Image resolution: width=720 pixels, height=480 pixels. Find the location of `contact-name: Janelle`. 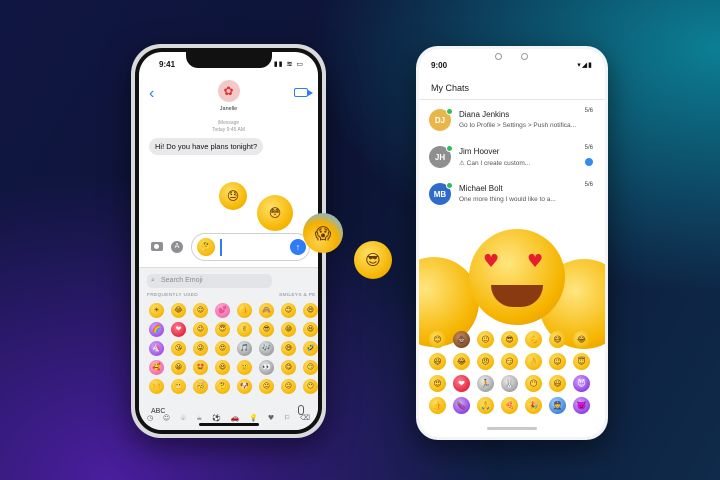

contact-name: Janelle is located at coordinates (228, 109).